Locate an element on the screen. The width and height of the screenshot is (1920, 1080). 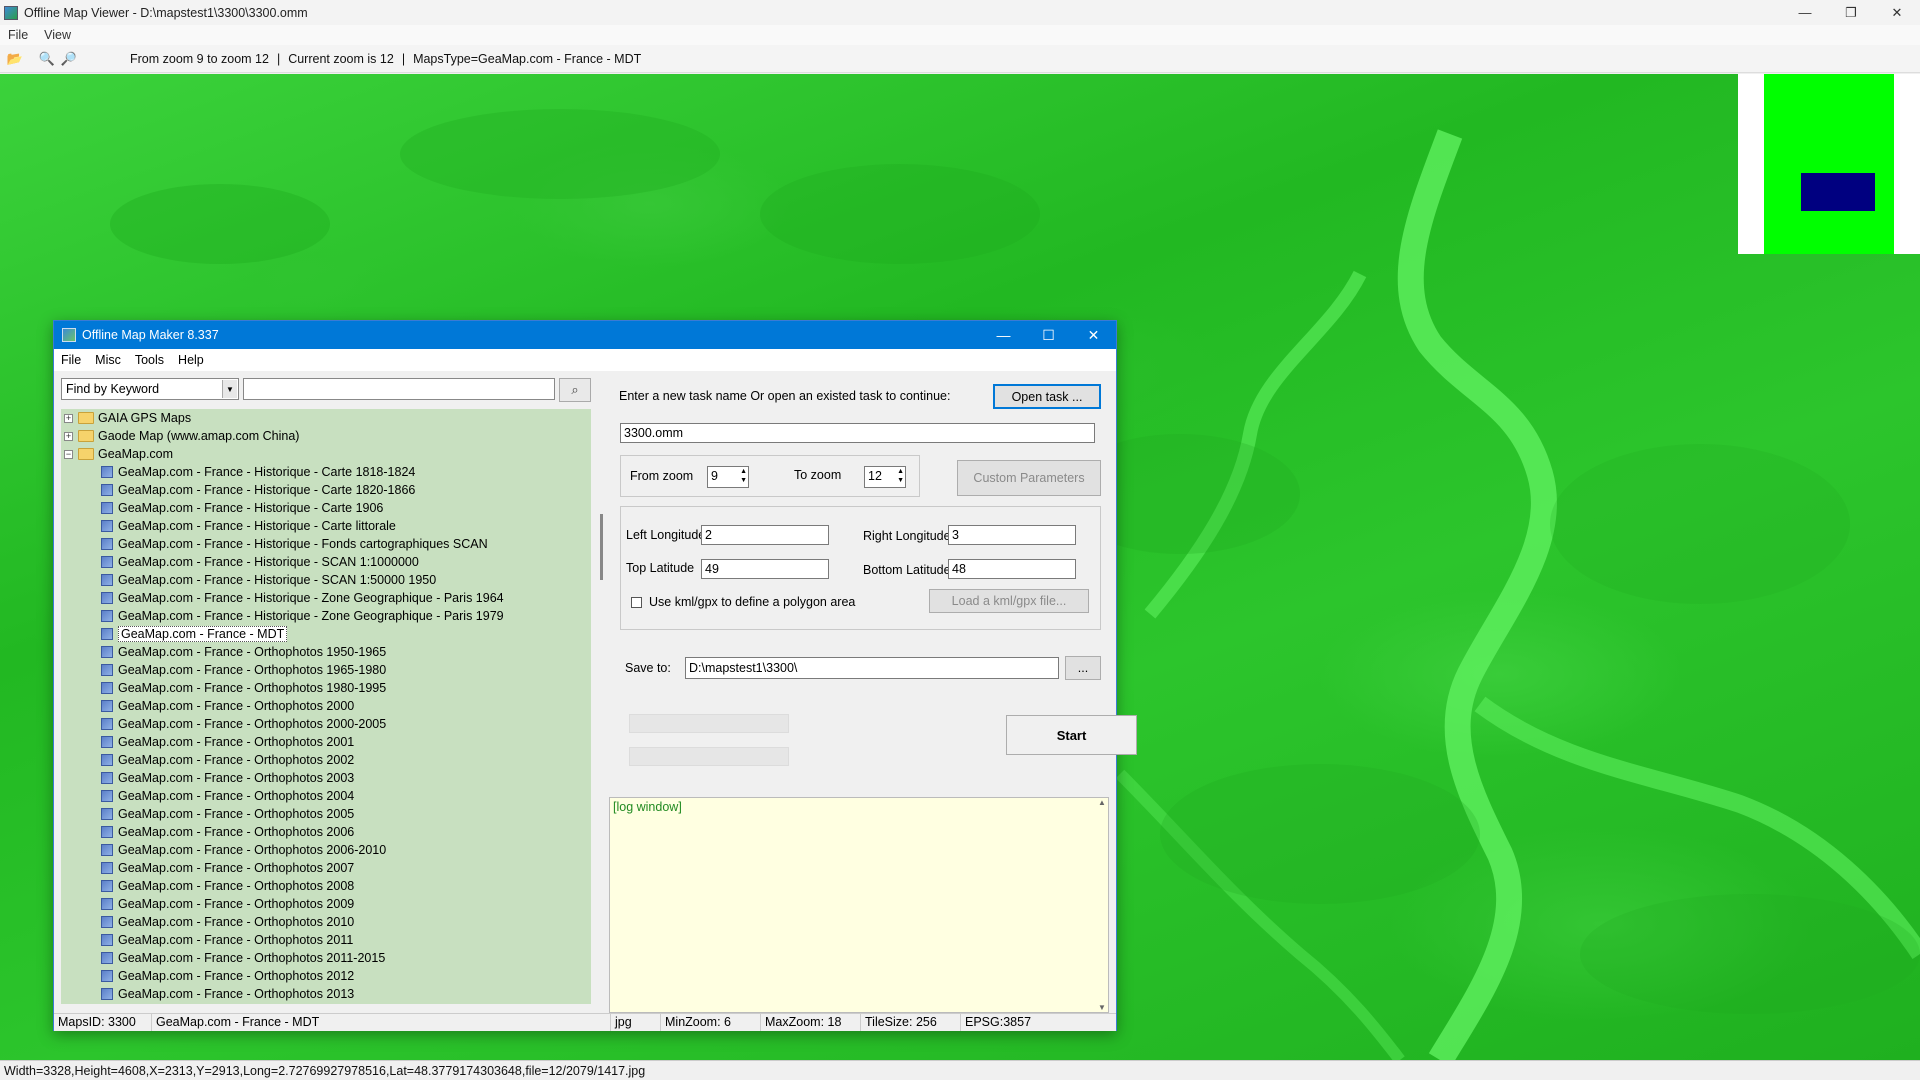
menu-misc: Misc is located at coordinates (108, 360).